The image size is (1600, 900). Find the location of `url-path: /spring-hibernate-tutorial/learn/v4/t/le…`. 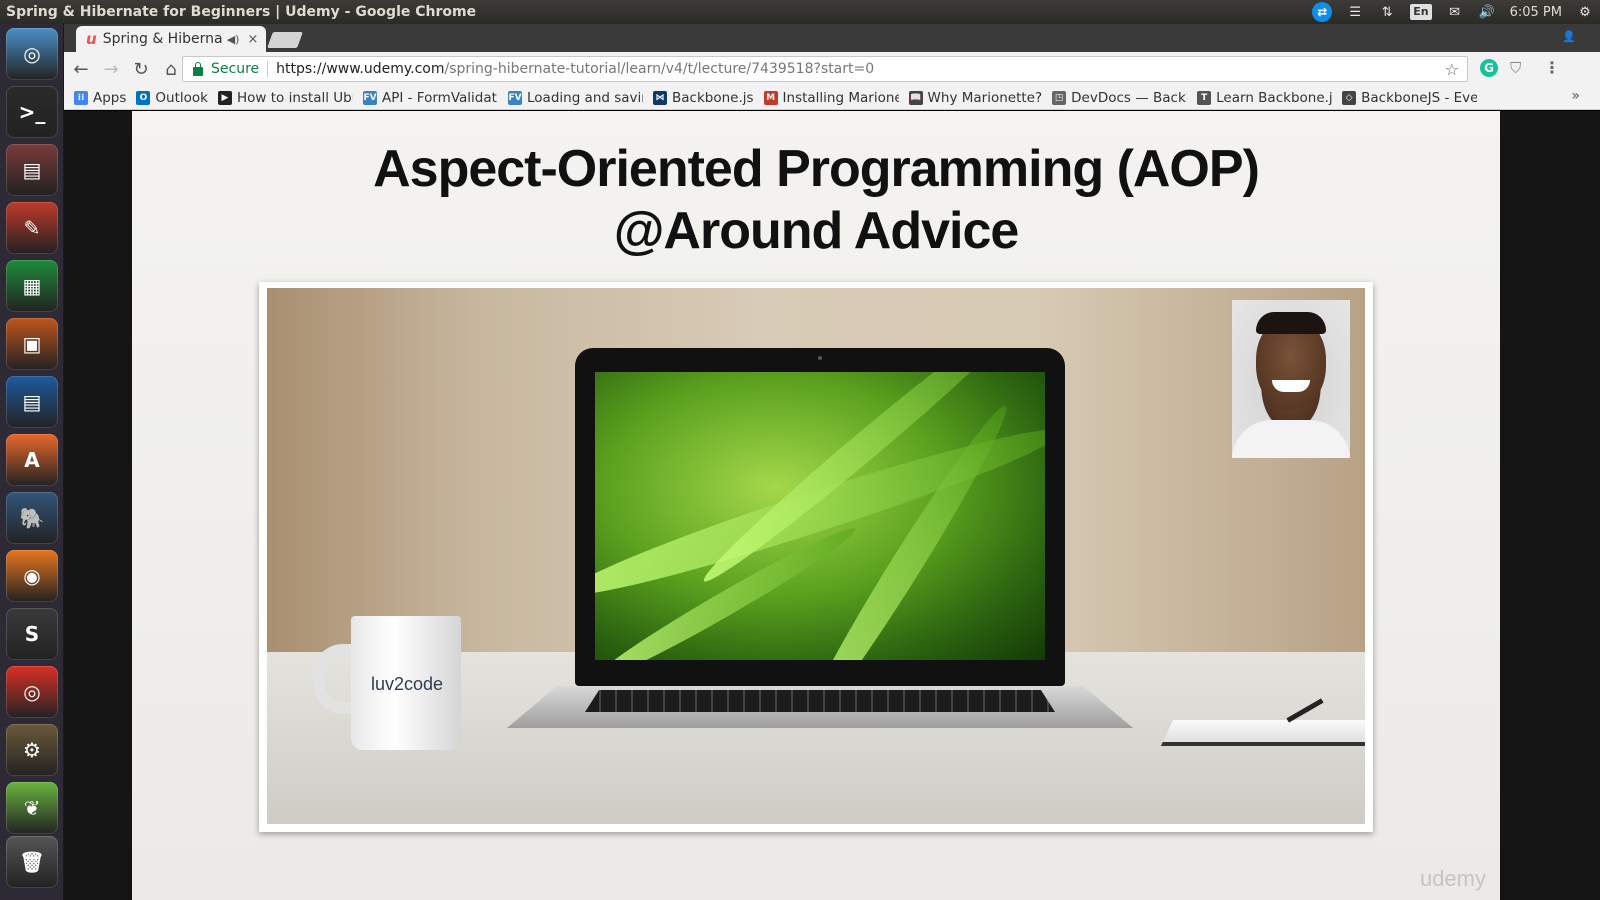

url-path: /spring-hibernate-tutorial/learn/v4/t/le… is located at coordinates (660, 69).